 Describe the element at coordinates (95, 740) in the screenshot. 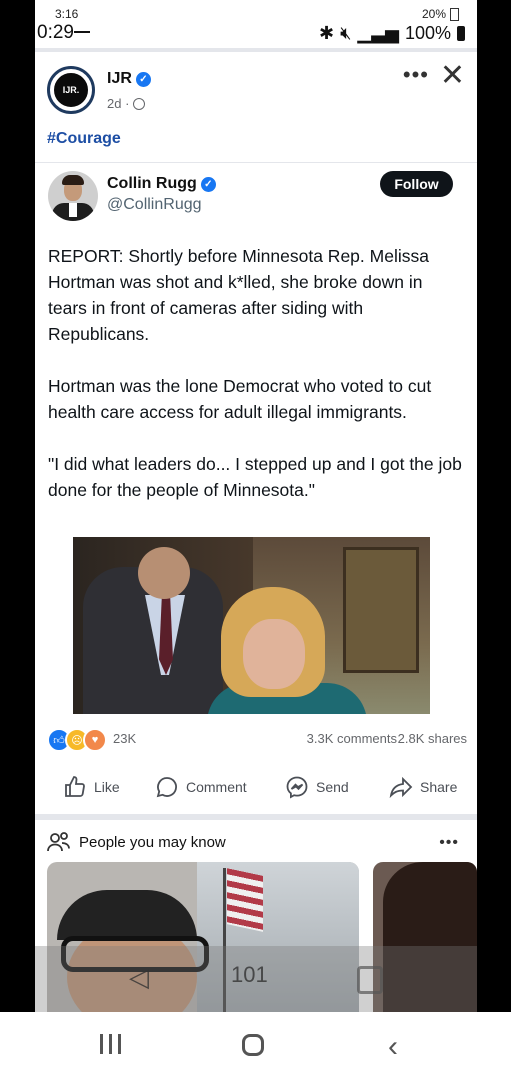

I see `care-reaction-icon: ♥` at that location.